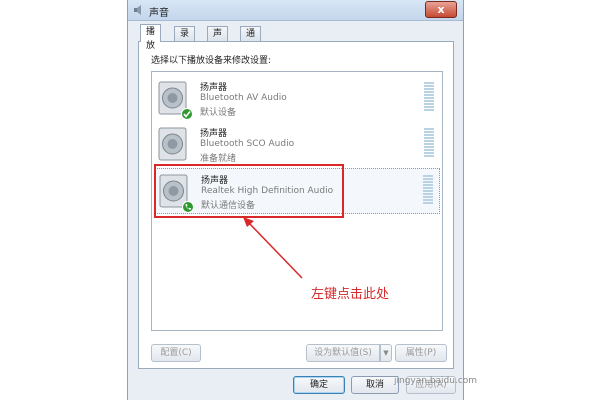 The image size is (600, 400). I want to click on device-status: 默认设备, so click(218, 113).